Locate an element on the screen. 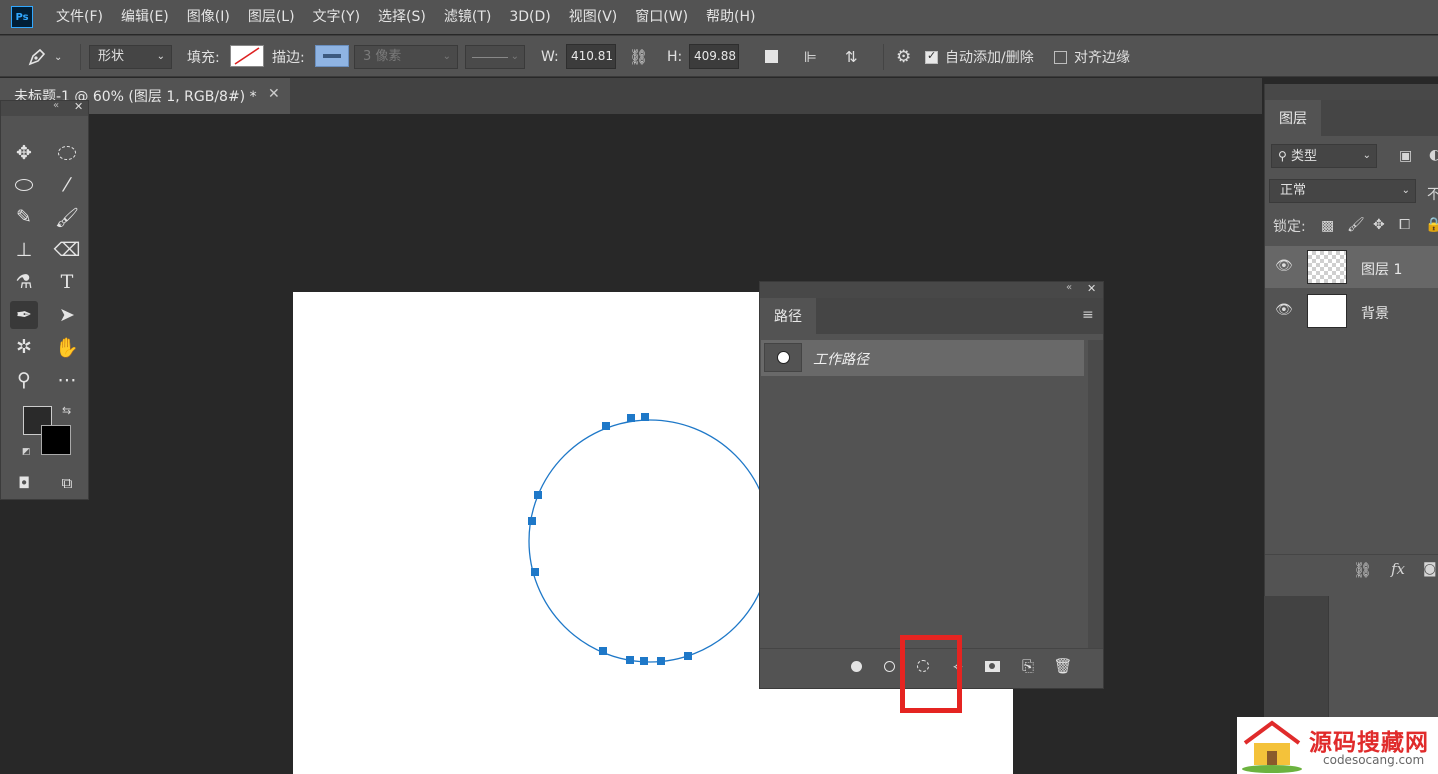  custom-shape-icon: ✲ is located at coordinates (24, 347).